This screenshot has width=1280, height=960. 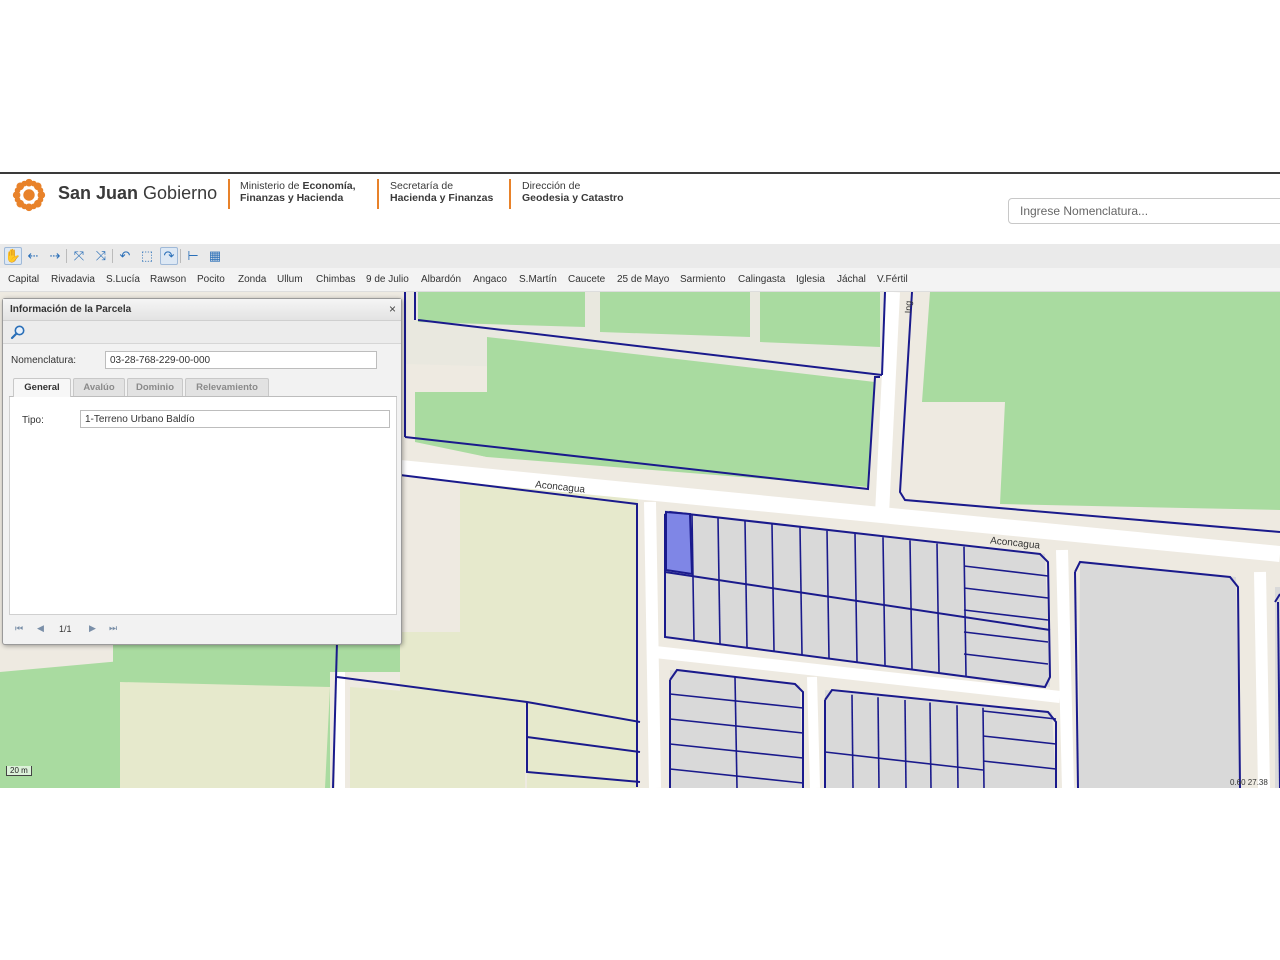 I want to click on department-link: 9 de Julio, so click(x=387, y=279).